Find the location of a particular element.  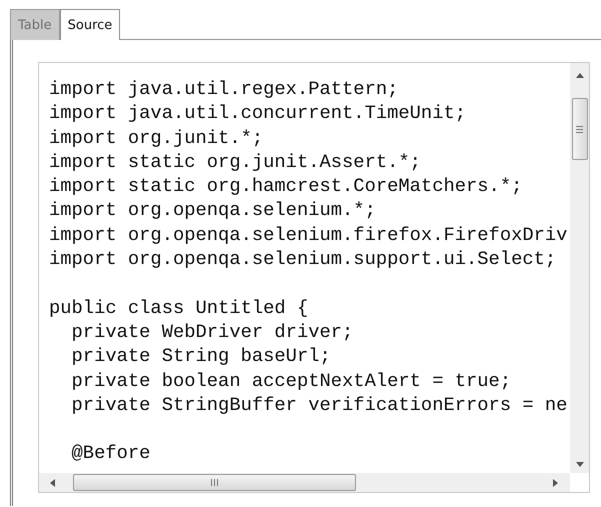

code-line: import java.util.concurrent.TimeUnit; is located at coordinates (257, 113).